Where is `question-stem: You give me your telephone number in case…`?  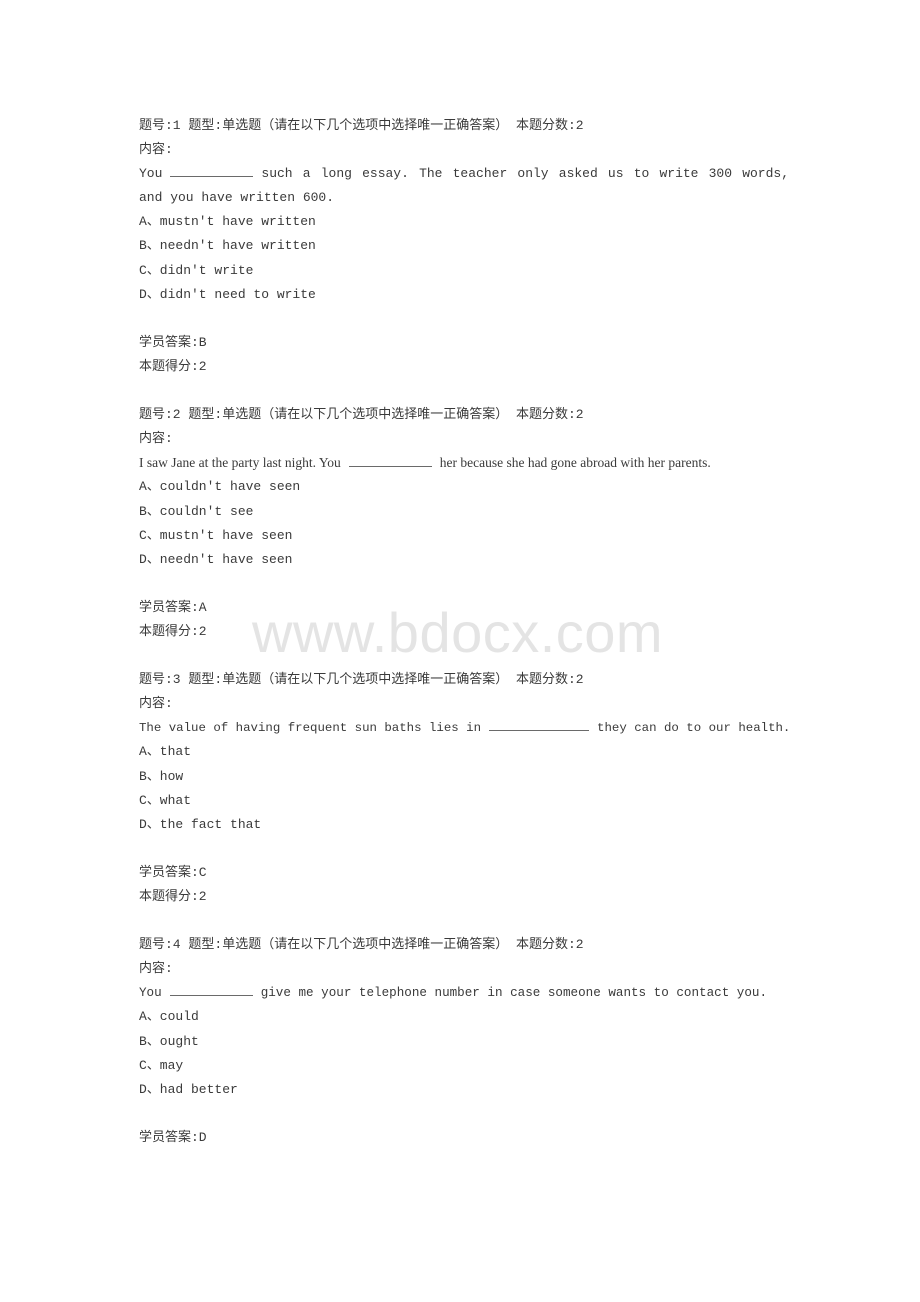
question-stem: You give me your telephone number in case… is located at coordinates (464, 993).